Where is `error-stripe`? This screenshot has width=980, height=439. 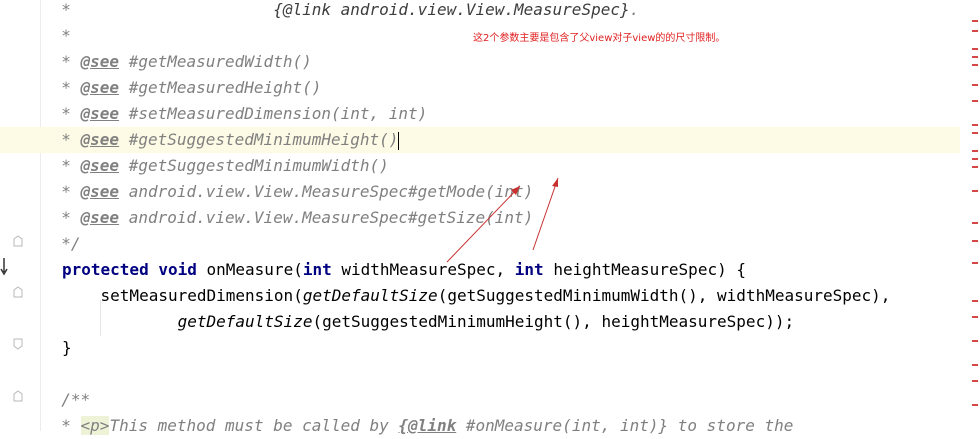 error-stripe is located at coordinates (970, 215).